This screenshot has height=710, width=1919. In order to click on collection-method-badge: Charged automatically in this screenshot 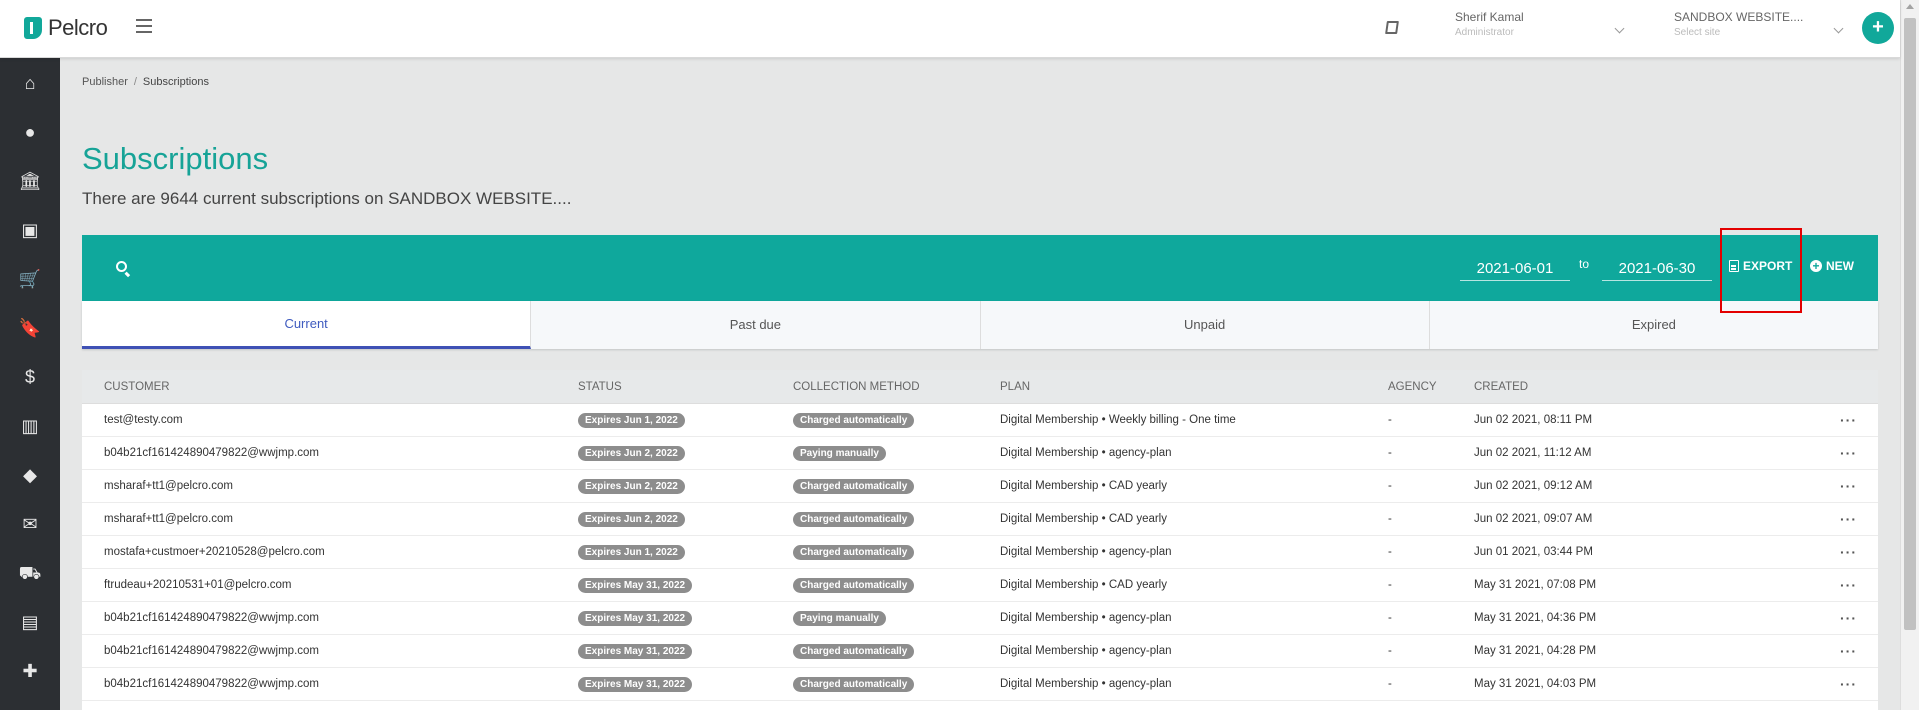, I will do `click(854, 420)`.